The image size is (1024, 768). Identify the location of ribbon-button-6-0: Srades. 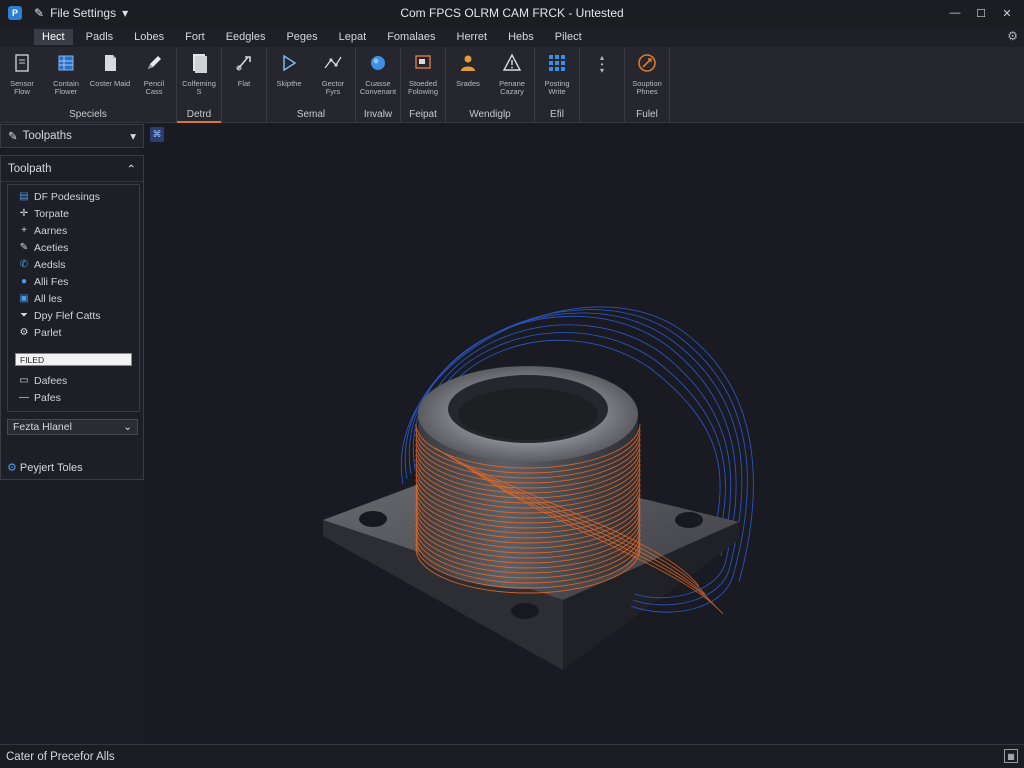
(468, 70).